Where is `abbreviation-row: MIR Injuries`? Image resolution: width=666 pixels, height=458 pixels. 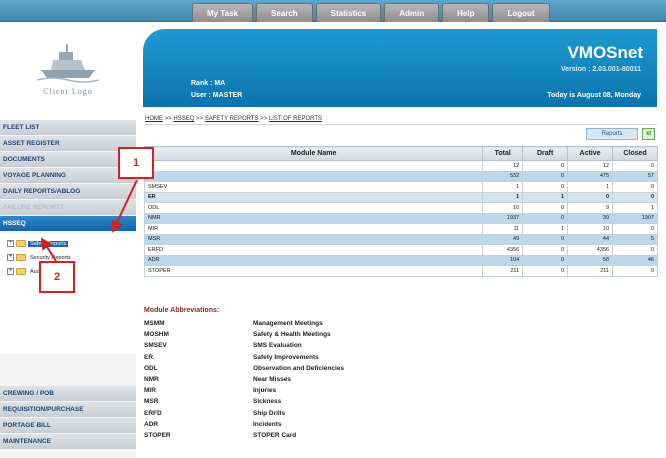 abbreviation-row: MIR Injuries is located at coordinates (294, 390).